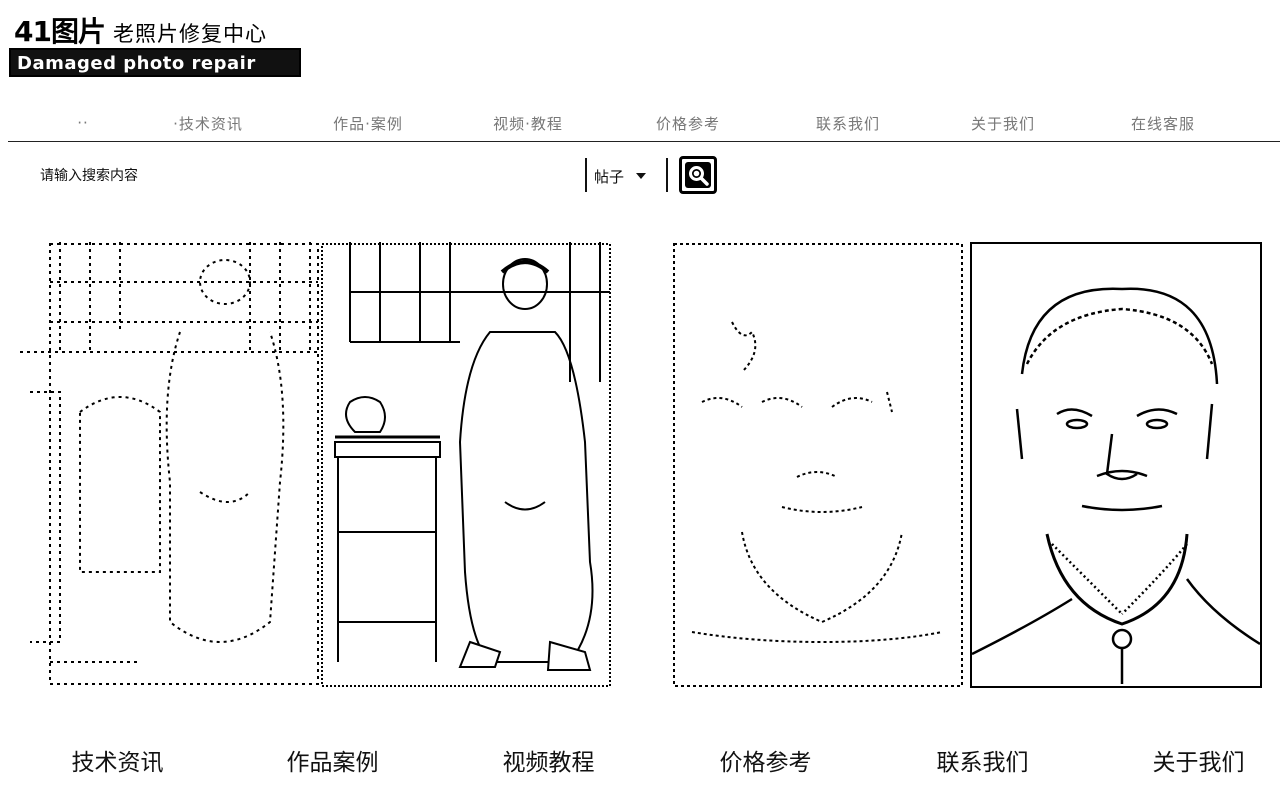  What do you see at coordinates (332, 760) in the screenshot?
I see `bottom-nav-item-works: 作品案例` at bounding box center [332, 760].